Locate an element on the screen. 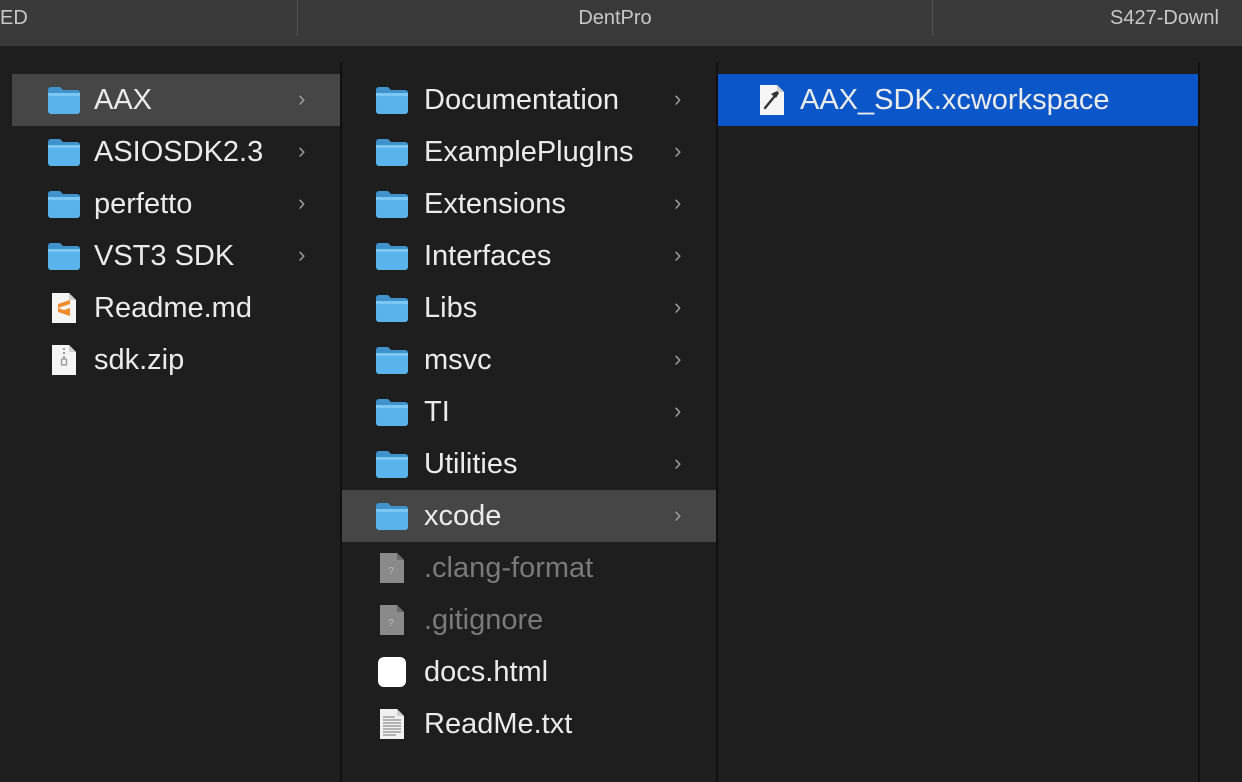  folder-row: VST3 SDK › is located at coordinates (176, 256).